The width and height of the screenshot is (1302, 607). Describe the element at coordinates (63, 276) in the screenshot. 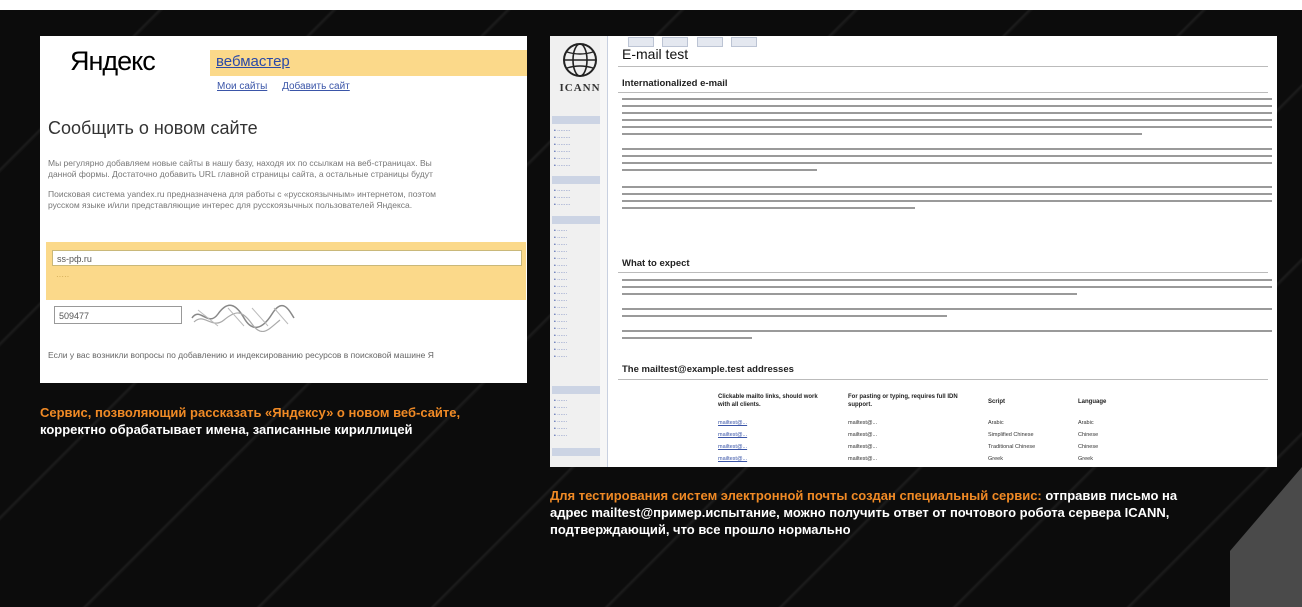

I see `url-hint: ·····` at that location.